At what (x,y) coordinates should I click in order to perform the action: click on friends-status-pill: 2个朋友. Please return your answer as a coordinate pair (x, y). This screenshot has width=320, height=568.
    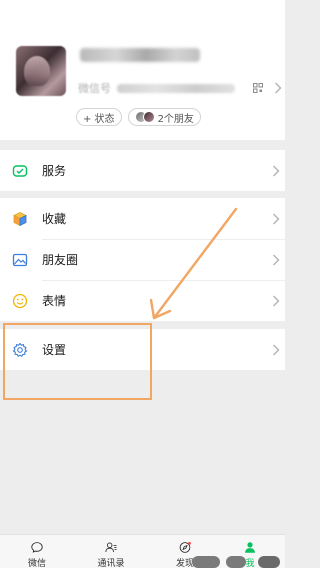
    Looking at the image, I should click on (164, 117).